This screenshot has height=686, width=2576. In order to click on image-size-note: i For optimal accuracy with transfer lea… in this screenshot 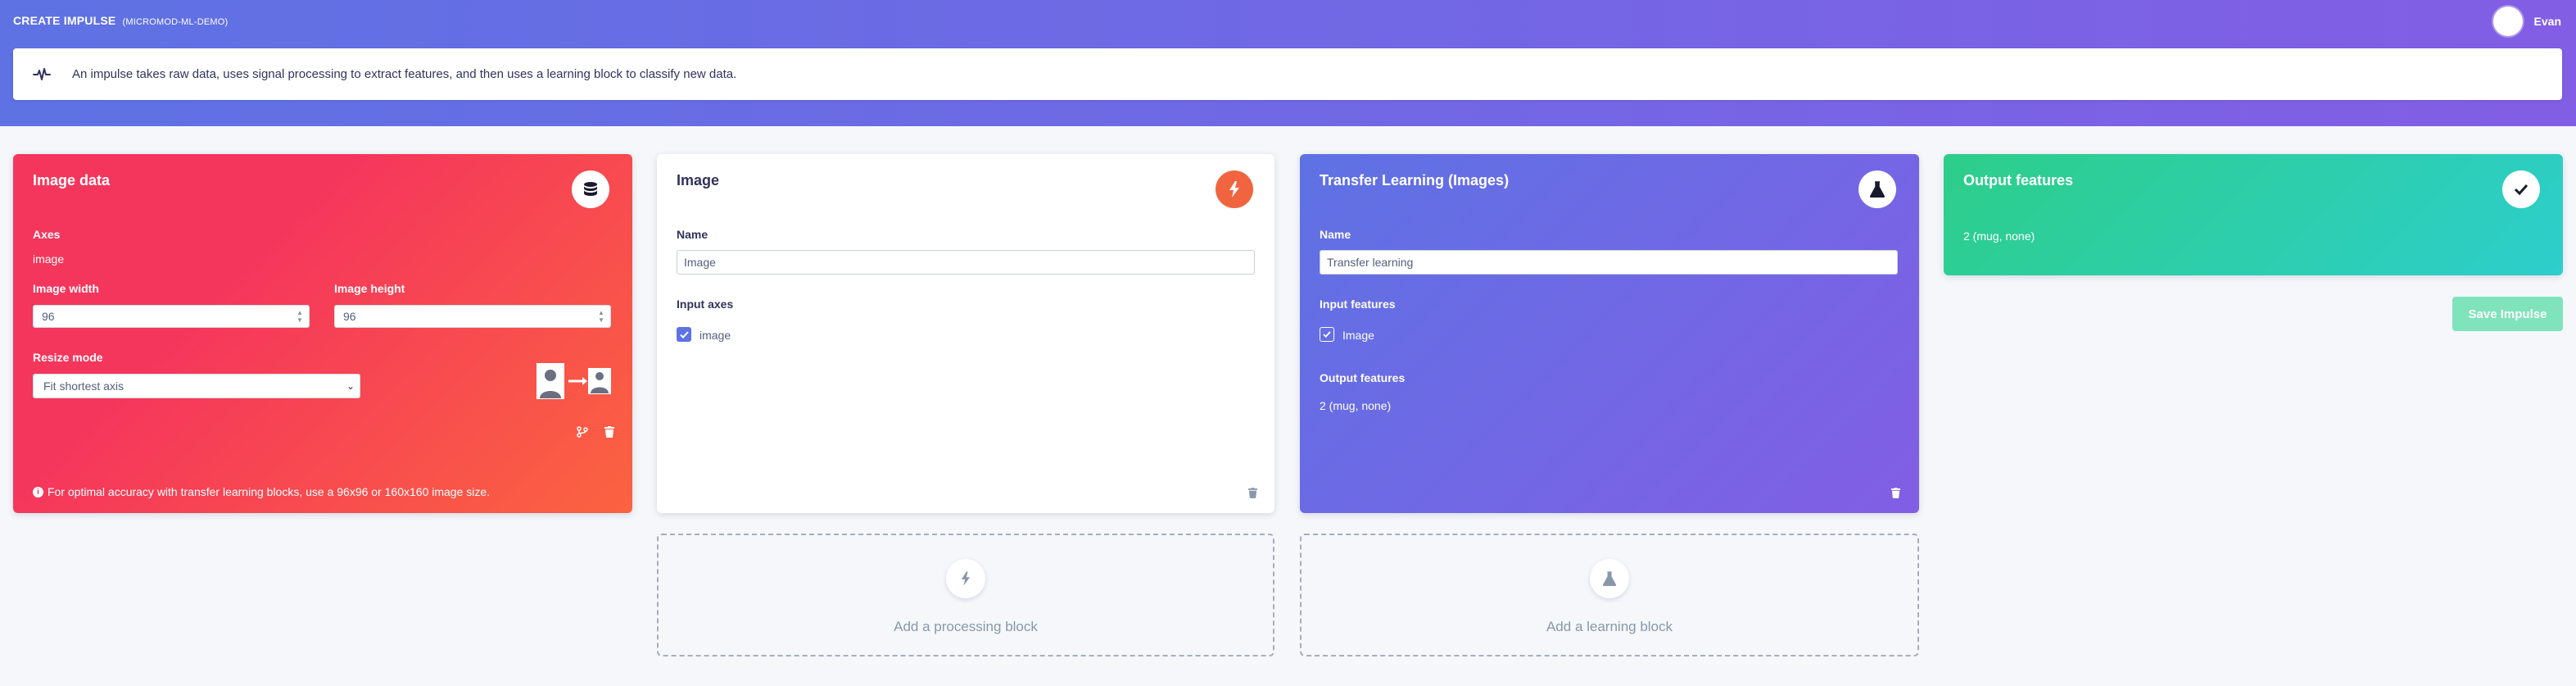, I will do `click(261, 492)`.